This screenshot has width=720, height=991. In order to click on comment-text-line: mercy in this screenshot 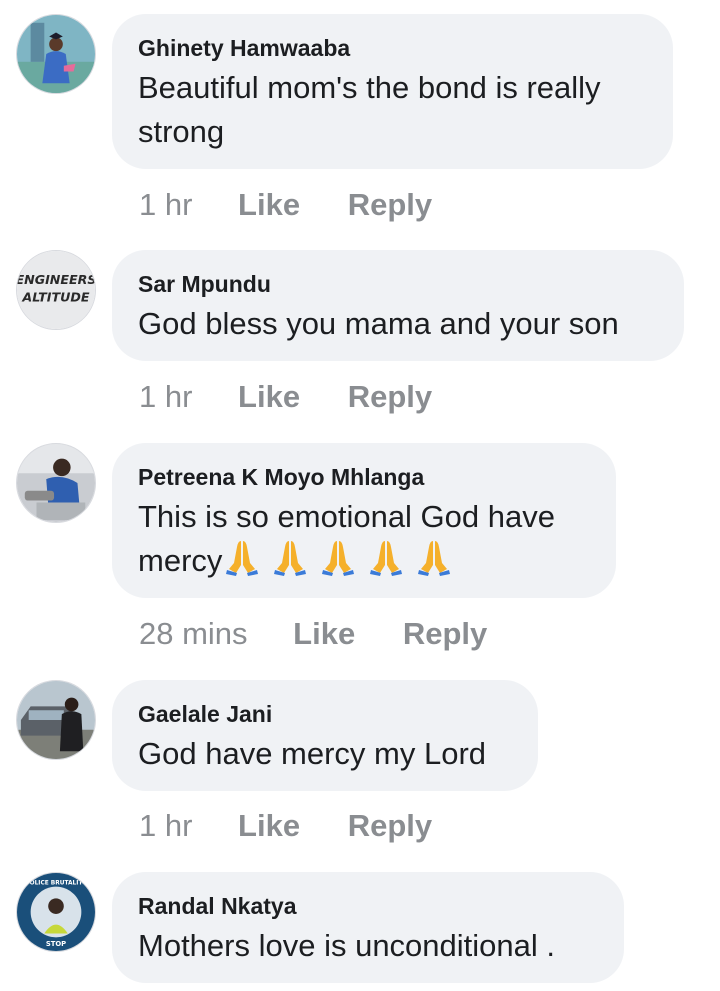, I will do `click(364, 561)`.